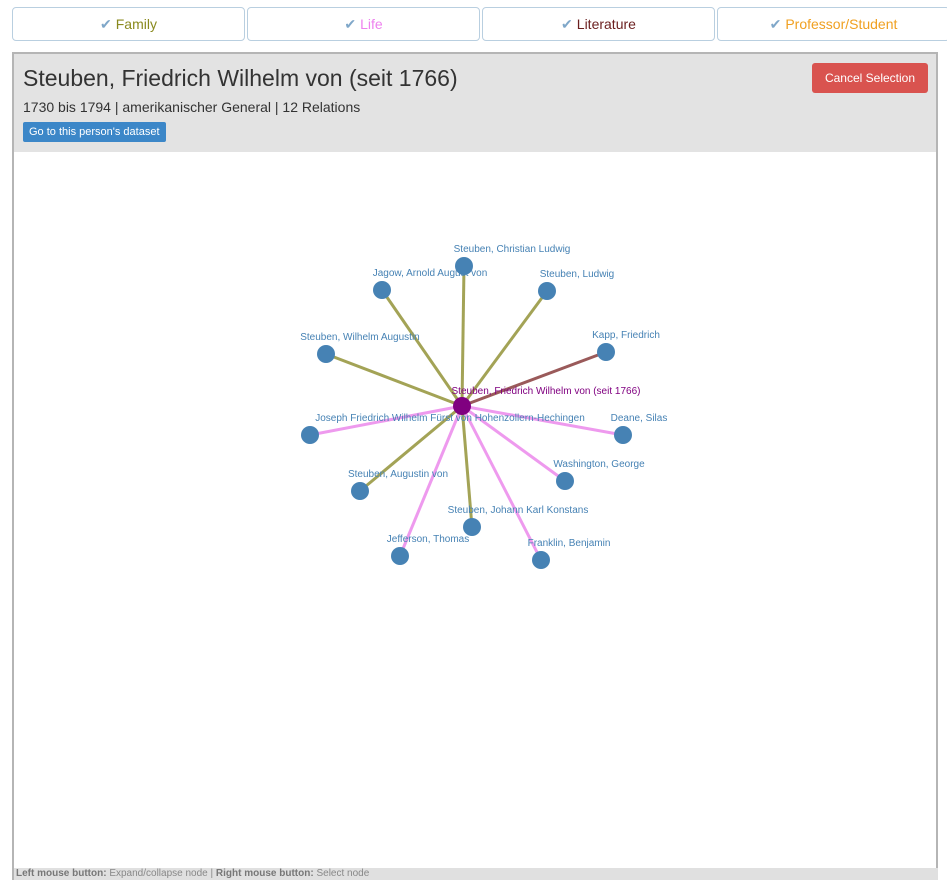 The height and width of the screenshot is (882, 947). Describe the element at coordinates (599, 464) in the screenshot. I see `person-node-label: Washington, George` at that location.